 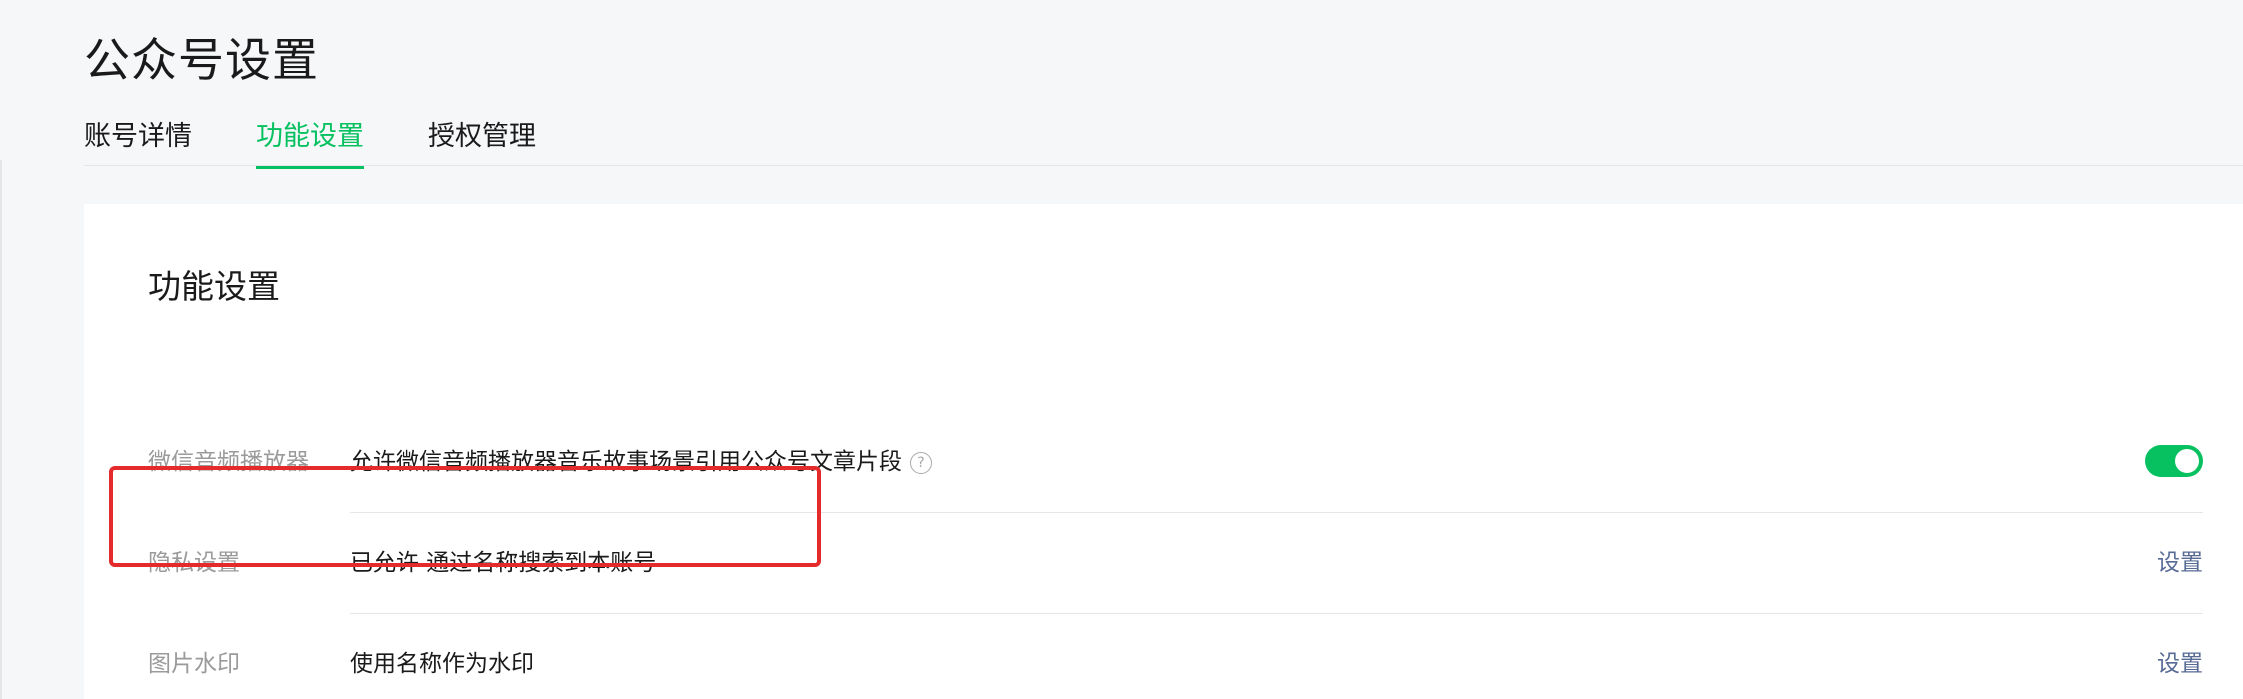 I want to click on setting-value: 已允许 通过名称搜索到本账号, so click(x=503, y=563).